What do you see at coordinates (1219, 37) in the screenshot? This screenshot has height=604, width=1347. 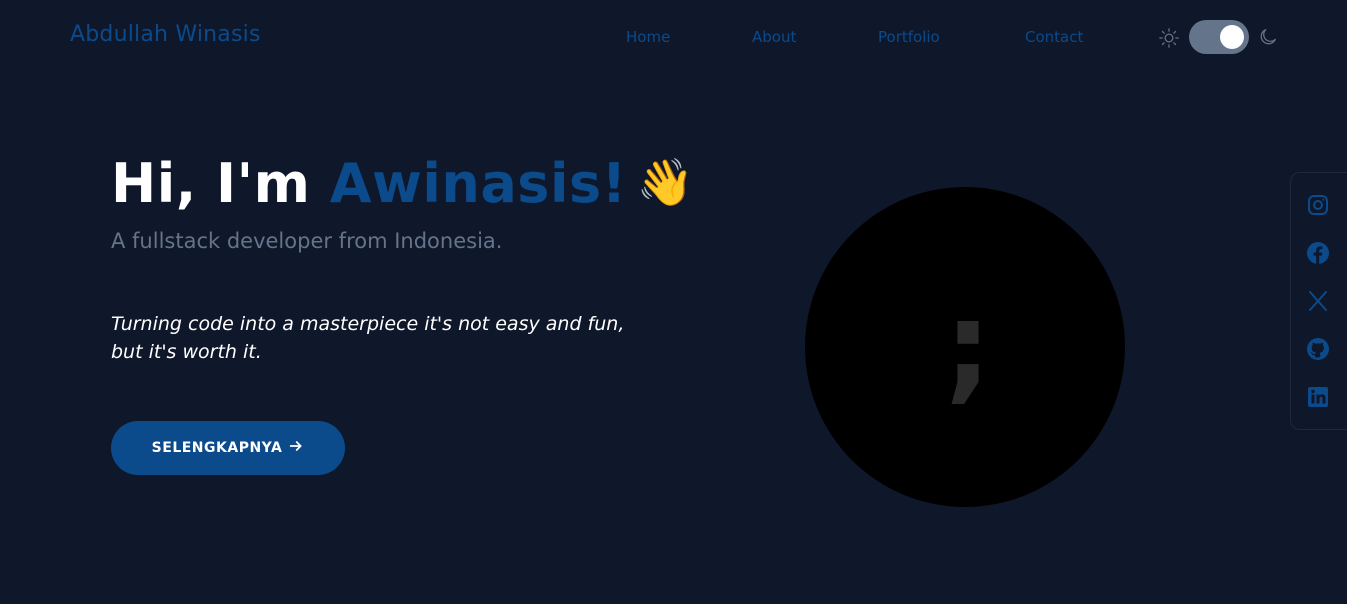 I see `theme-toggle` at bounding box center [1219, 37].